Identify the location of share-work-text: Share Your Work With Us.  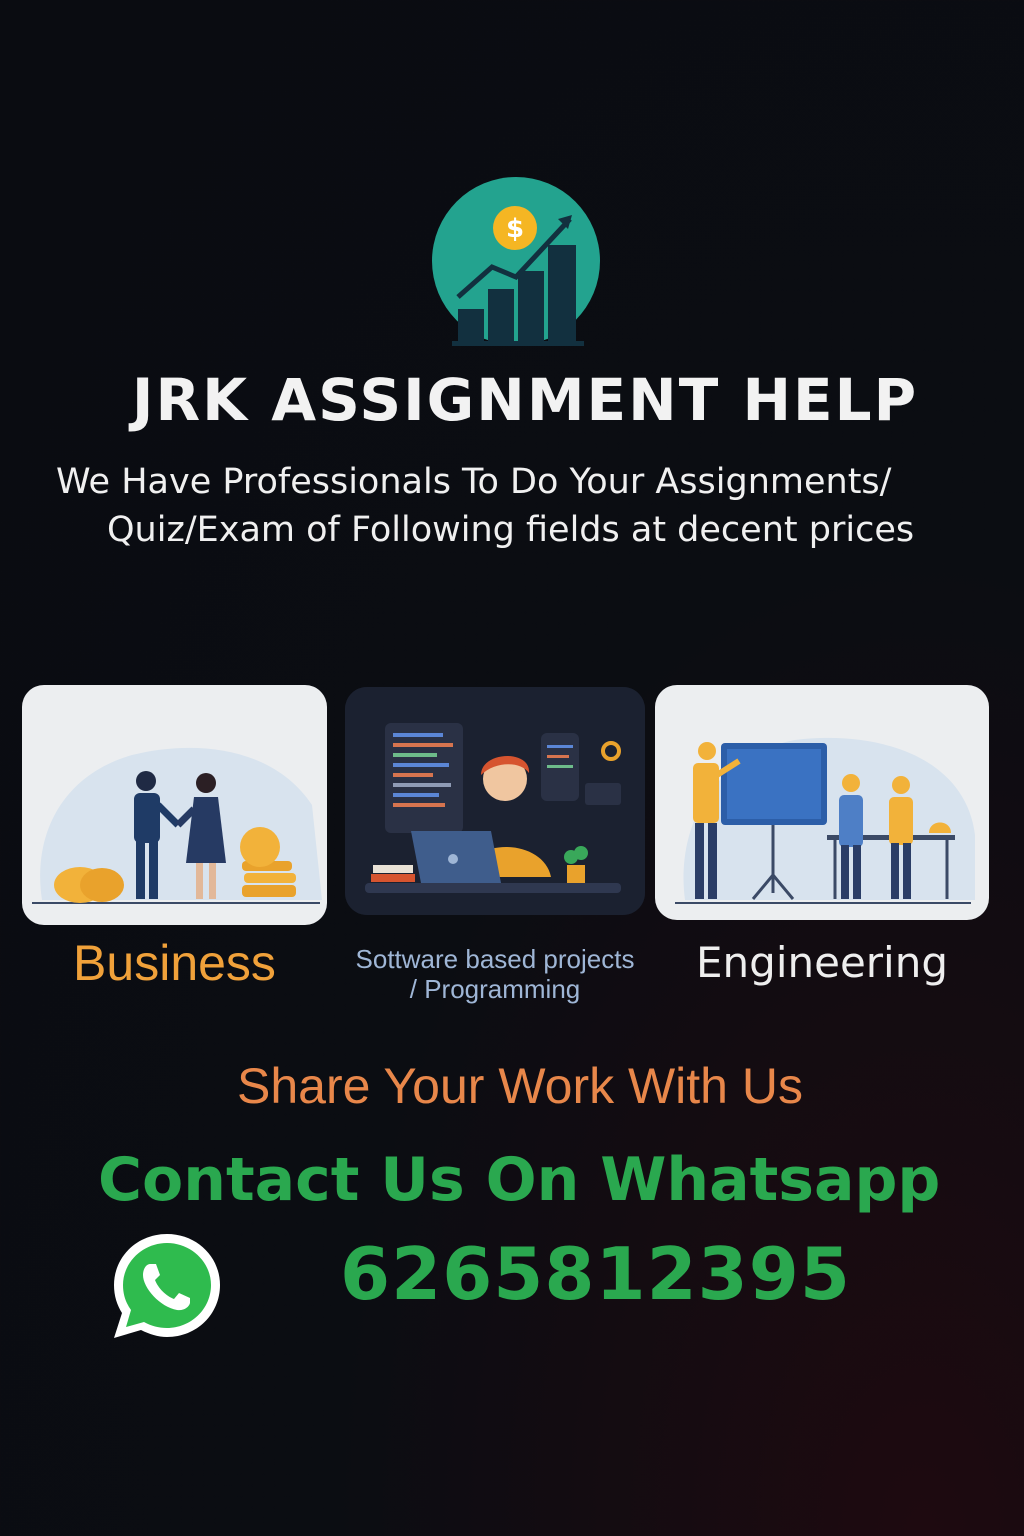
(520, 1086).